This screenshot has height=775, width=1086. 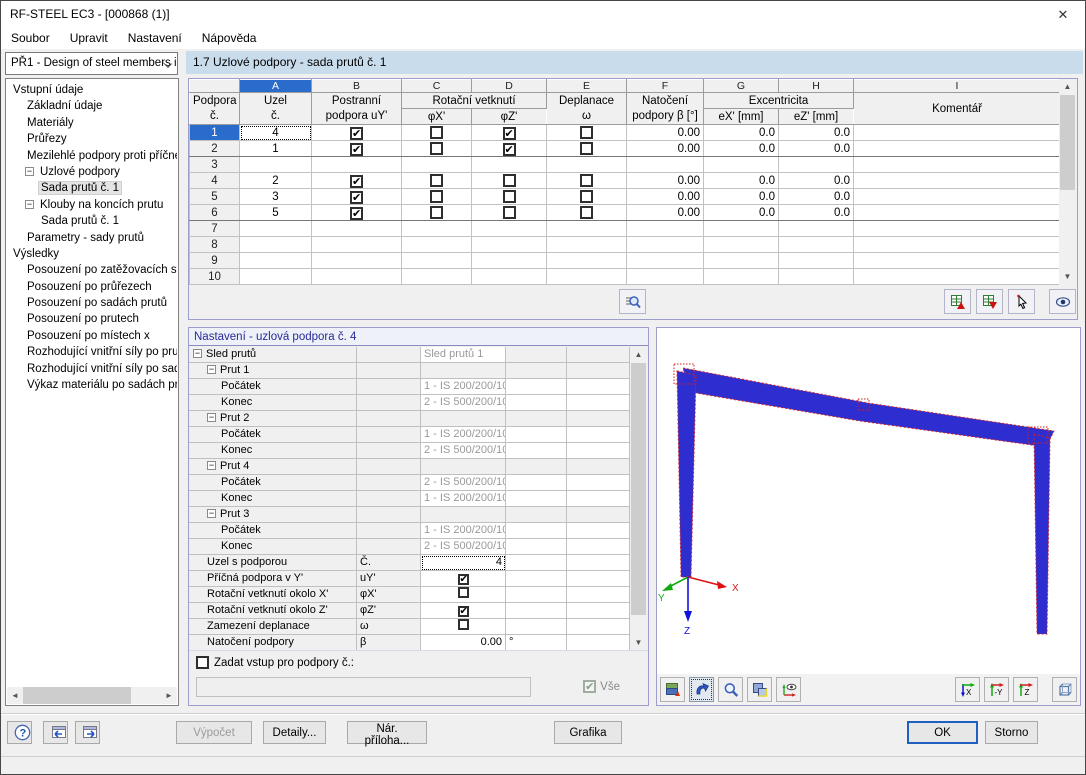 I want to click on cell-comment, so click(x=957, y=132).